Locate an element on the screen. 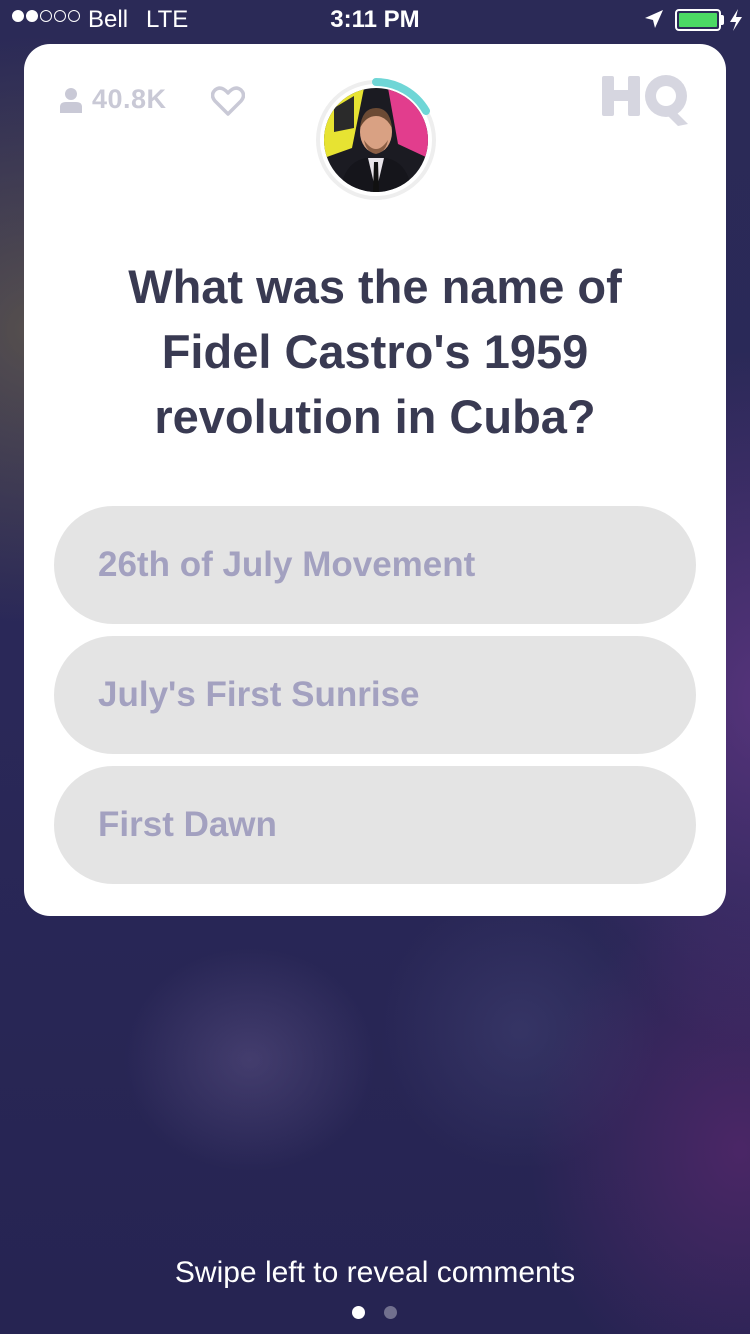  location-arrow-icon is located at coordinates (654, 19).